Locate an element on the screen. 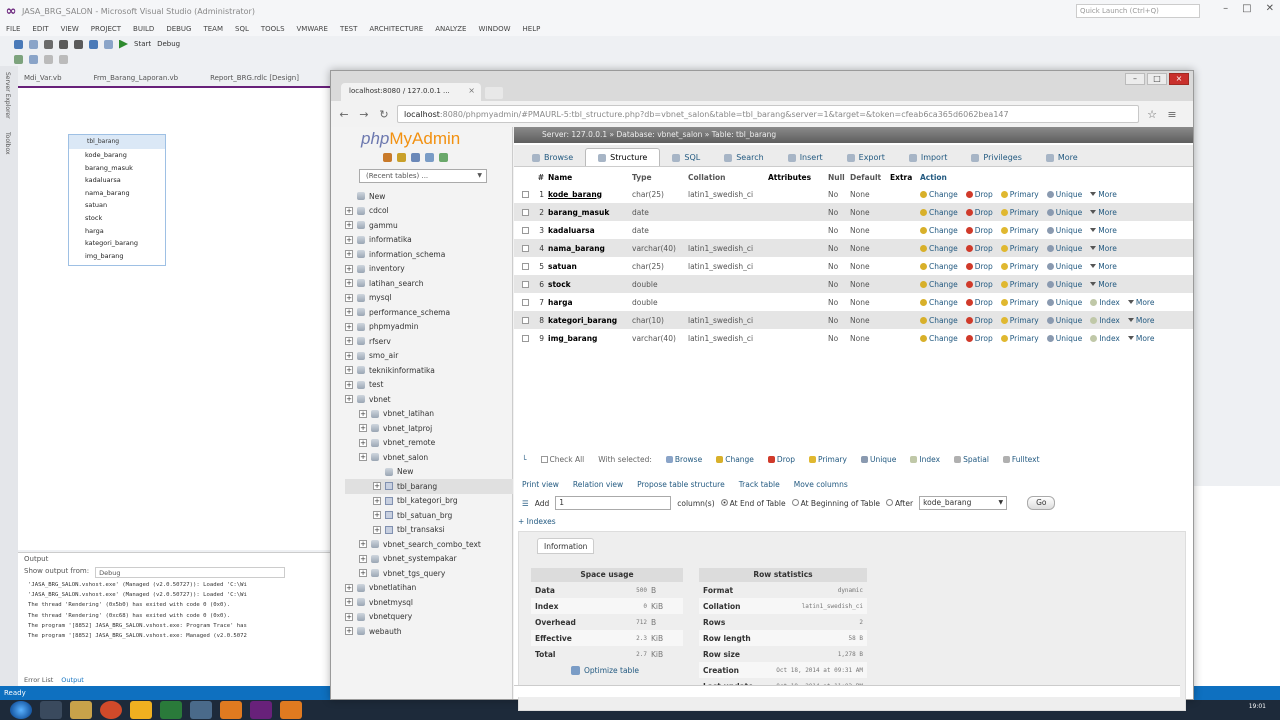  tab-import: Import is located at coordinates (928, 157).